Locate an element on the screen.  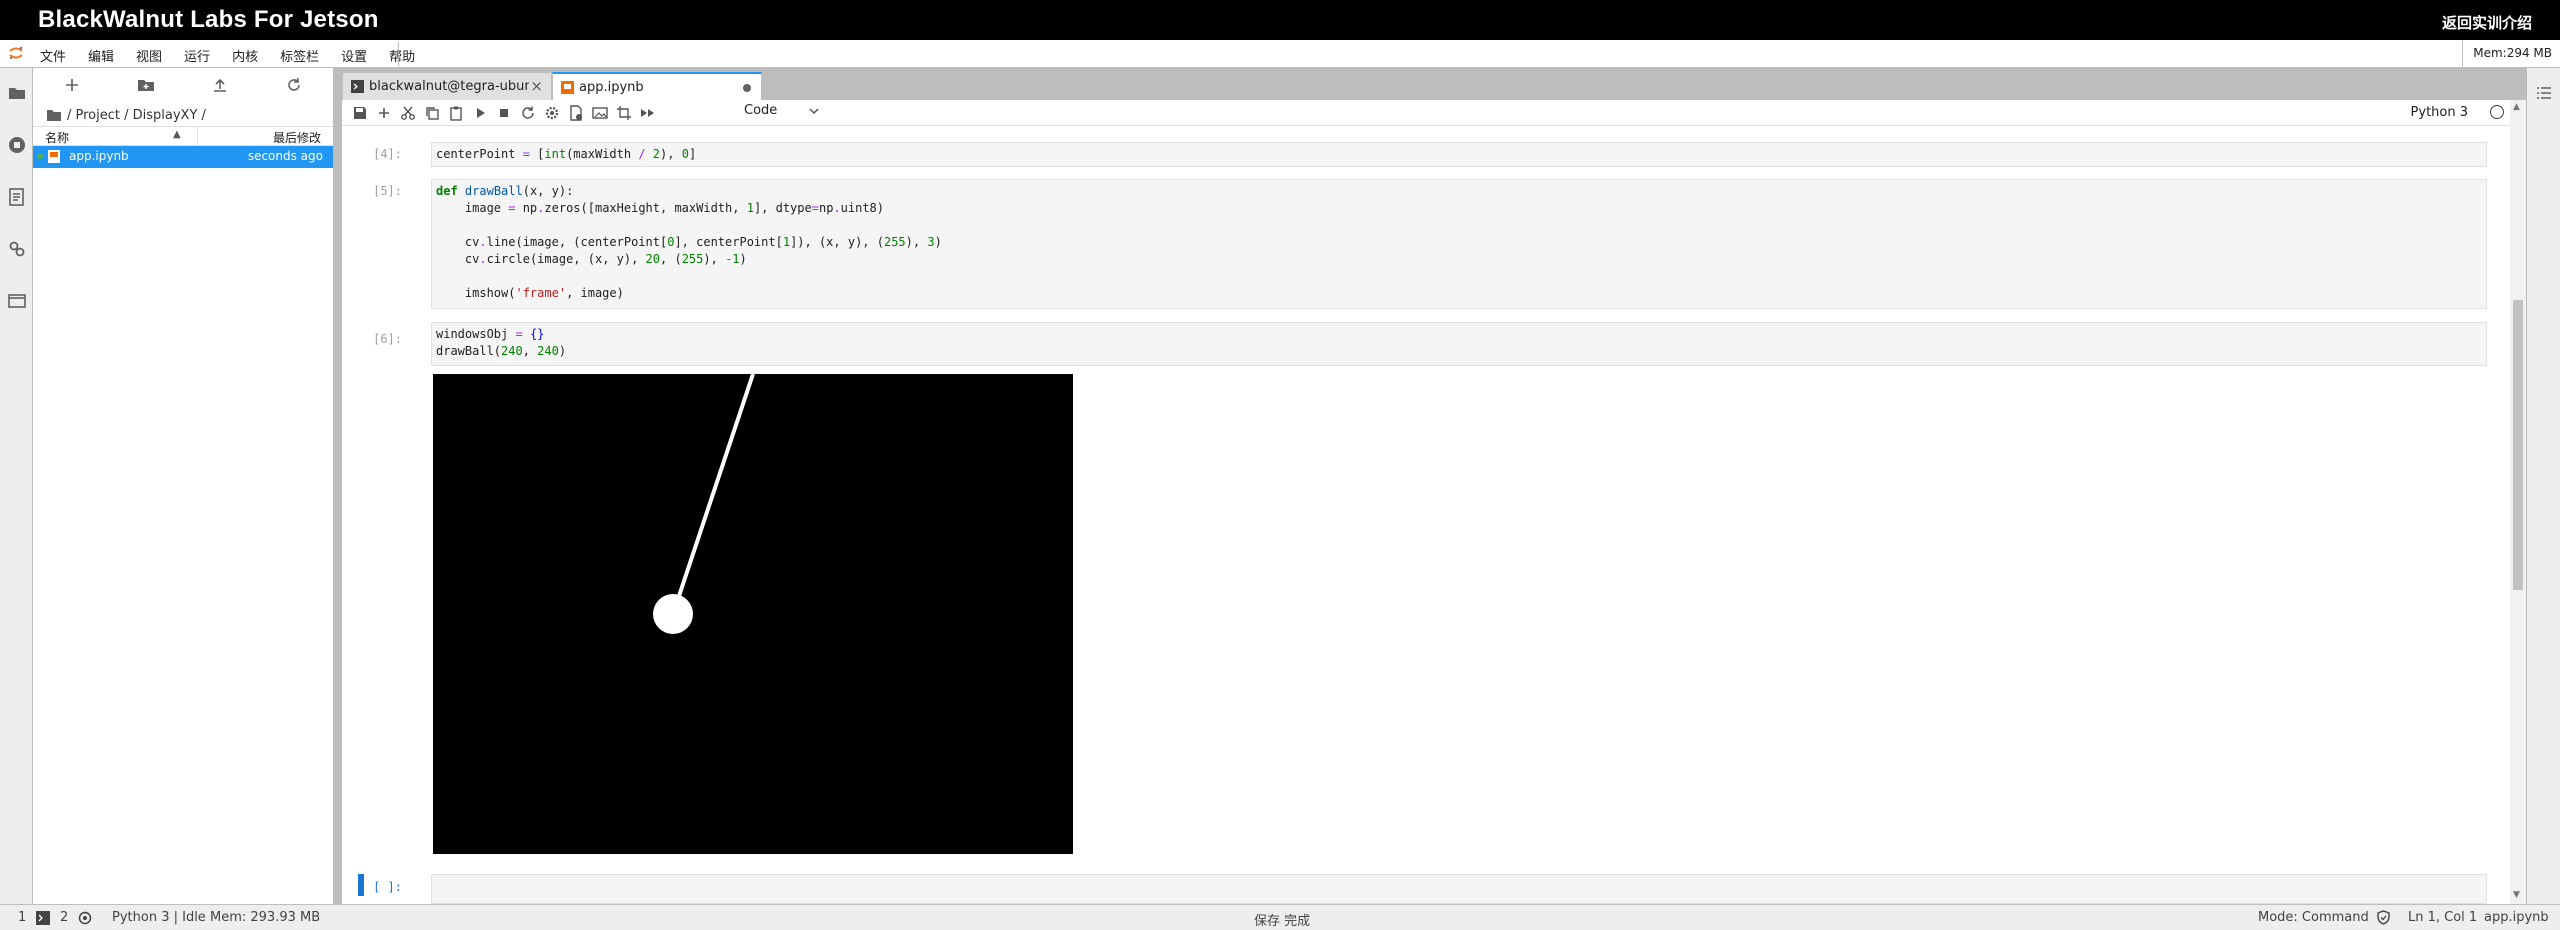
file-list-header: 名称 ▲ 最后修改 is located at coordinates (183, 136).